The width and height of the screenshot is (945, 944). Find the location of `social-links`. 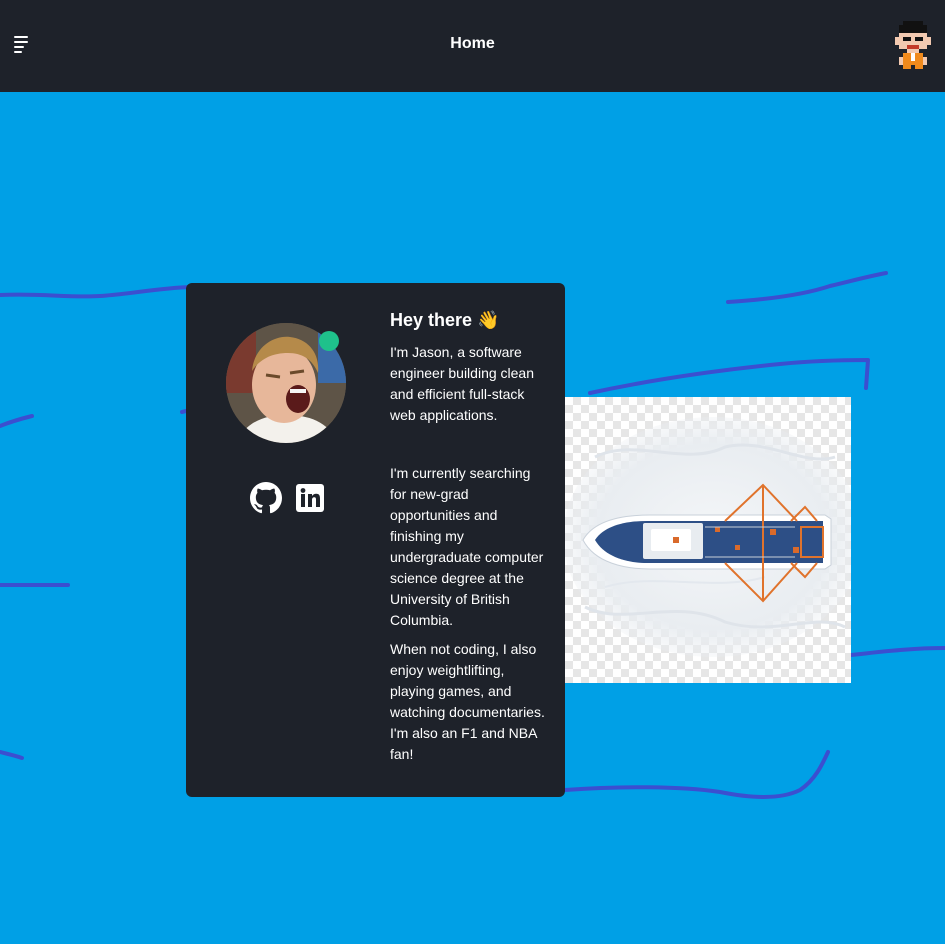

social-links is located at coordinates (288, 498).